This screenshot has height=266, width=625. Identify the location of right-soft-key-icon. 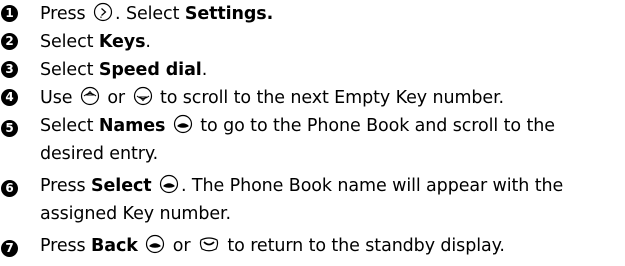
(155, 244).